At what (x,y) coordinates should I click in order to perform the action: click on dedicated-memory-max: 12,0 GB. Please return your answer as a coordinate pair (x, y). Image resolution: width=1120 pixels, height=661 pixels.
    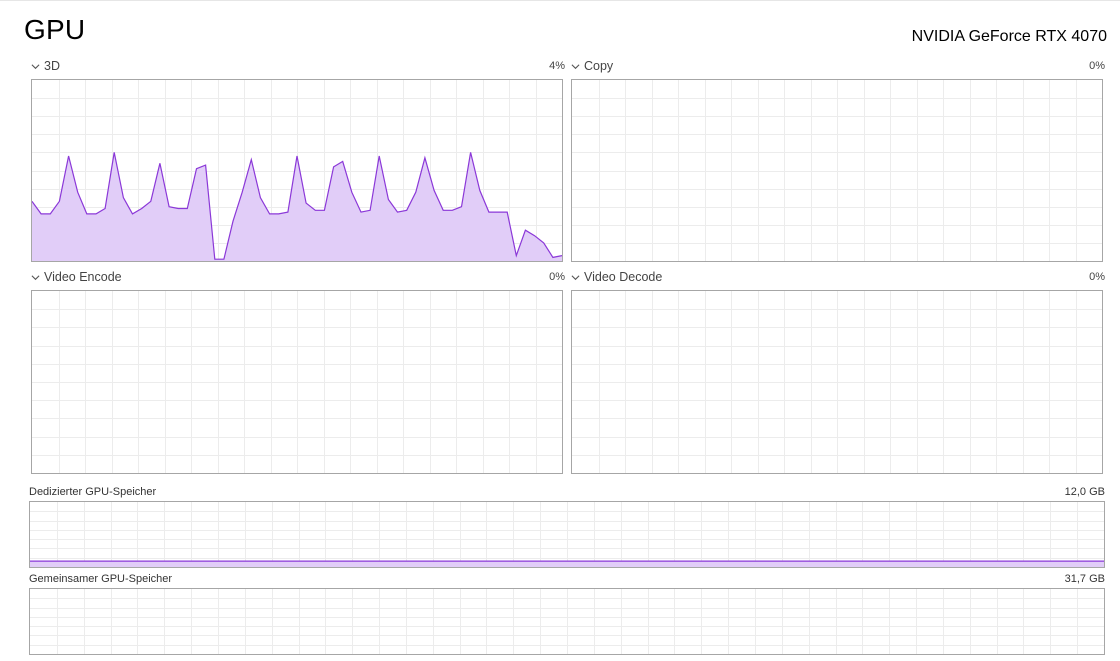
    Looking at the image, I should click on (1084, 492).